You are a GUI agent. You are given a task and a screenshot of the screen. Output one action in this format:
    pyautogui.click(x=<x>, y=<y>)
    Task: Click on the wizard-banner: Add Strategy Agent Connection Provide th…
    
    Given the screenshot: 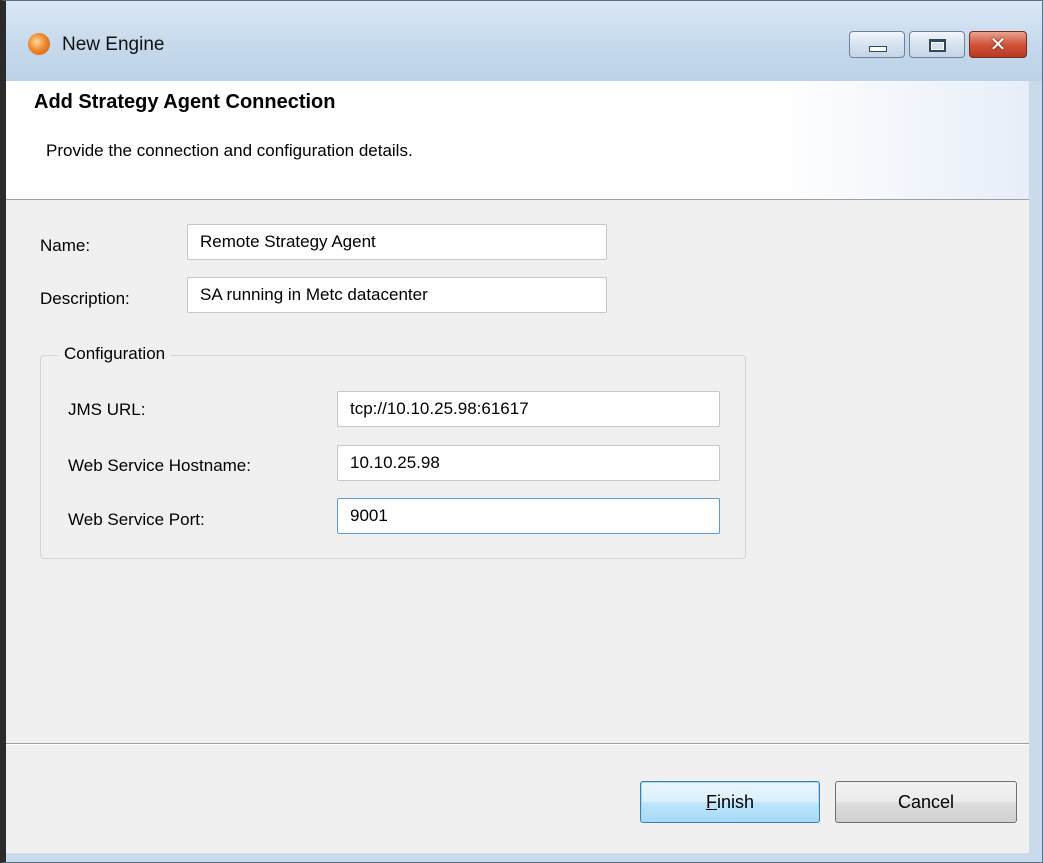 What is the action you would take?
    pyautogui.click(x=517, y=140)
    